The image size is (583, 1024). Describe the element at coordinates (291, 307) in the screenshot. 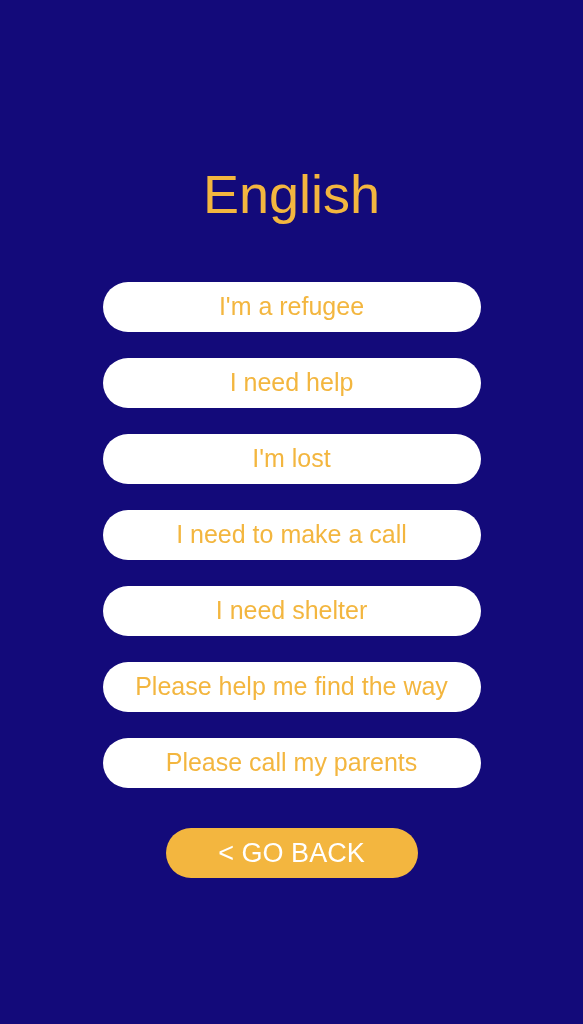

I see `phrase-button: I'm a refugee` at that location.